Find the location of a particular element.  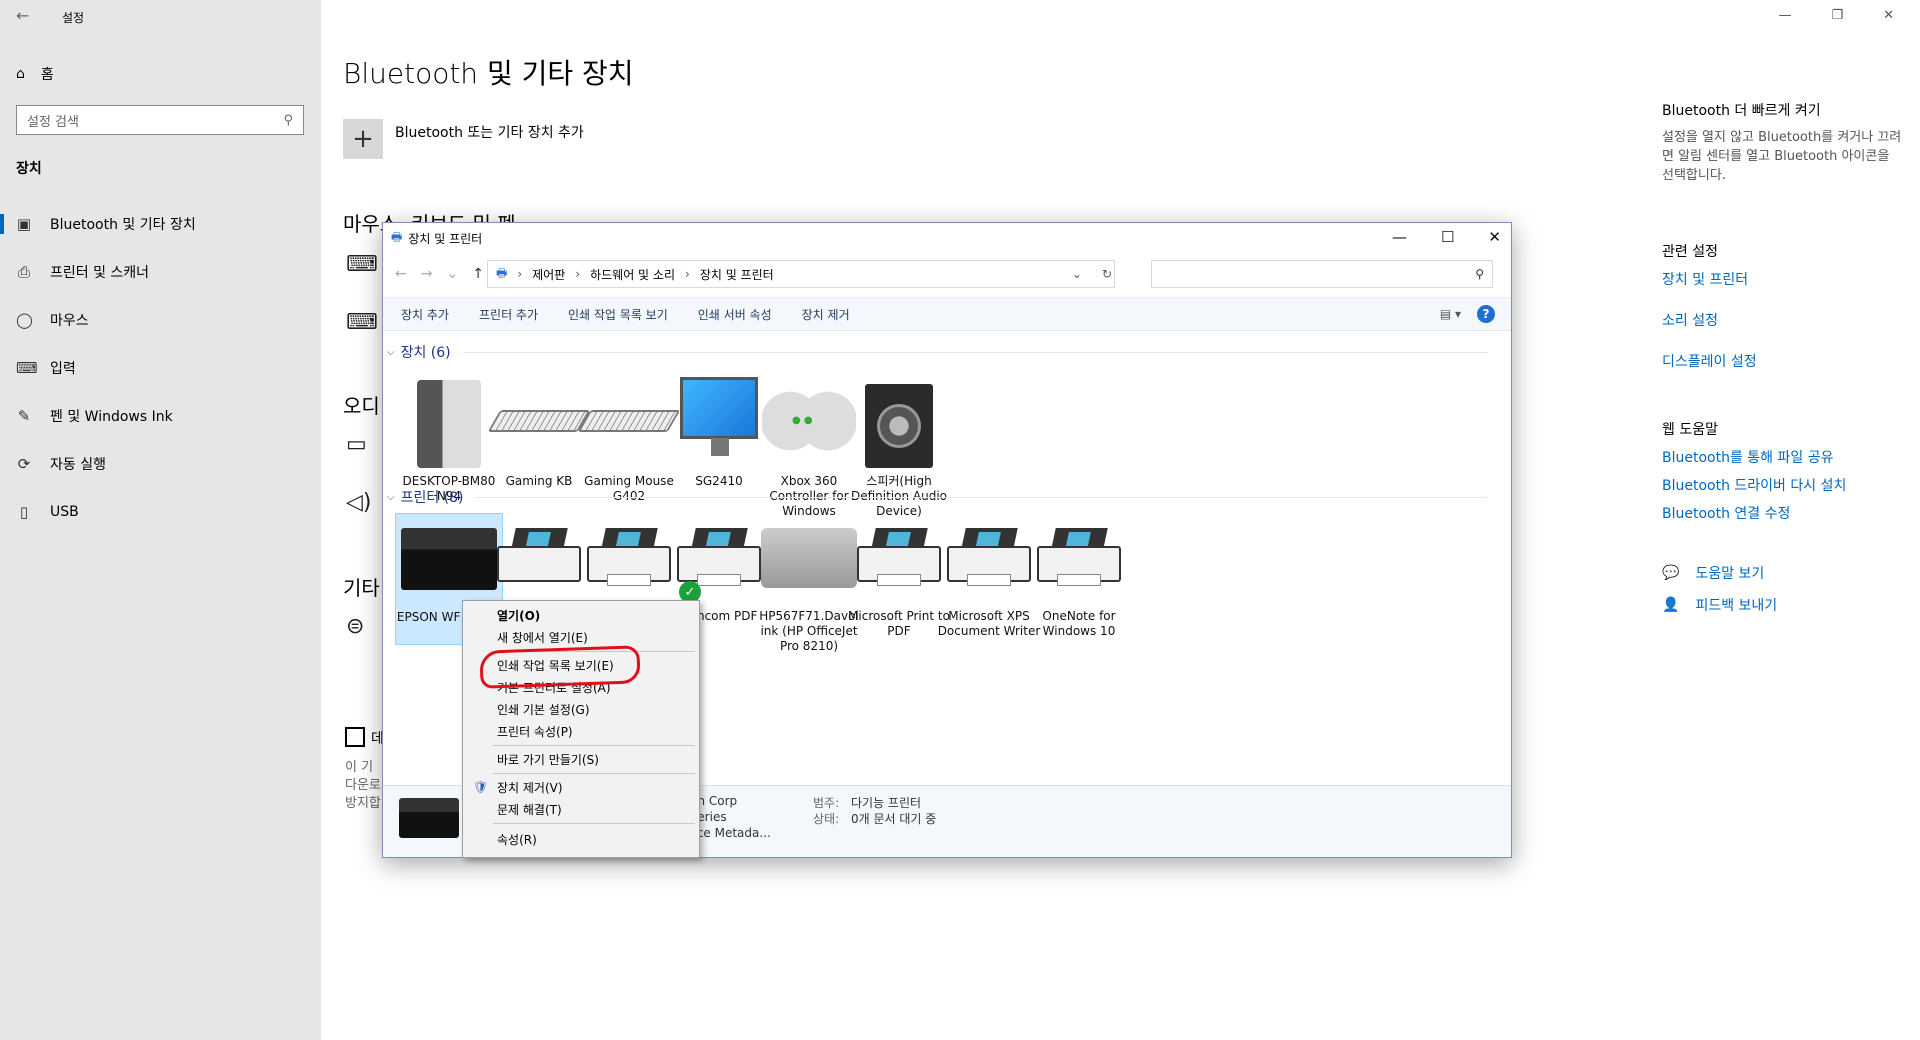

menu-item-create-shortcut: 바로 가기 만들기(S) is located at coordinates (581, 759).